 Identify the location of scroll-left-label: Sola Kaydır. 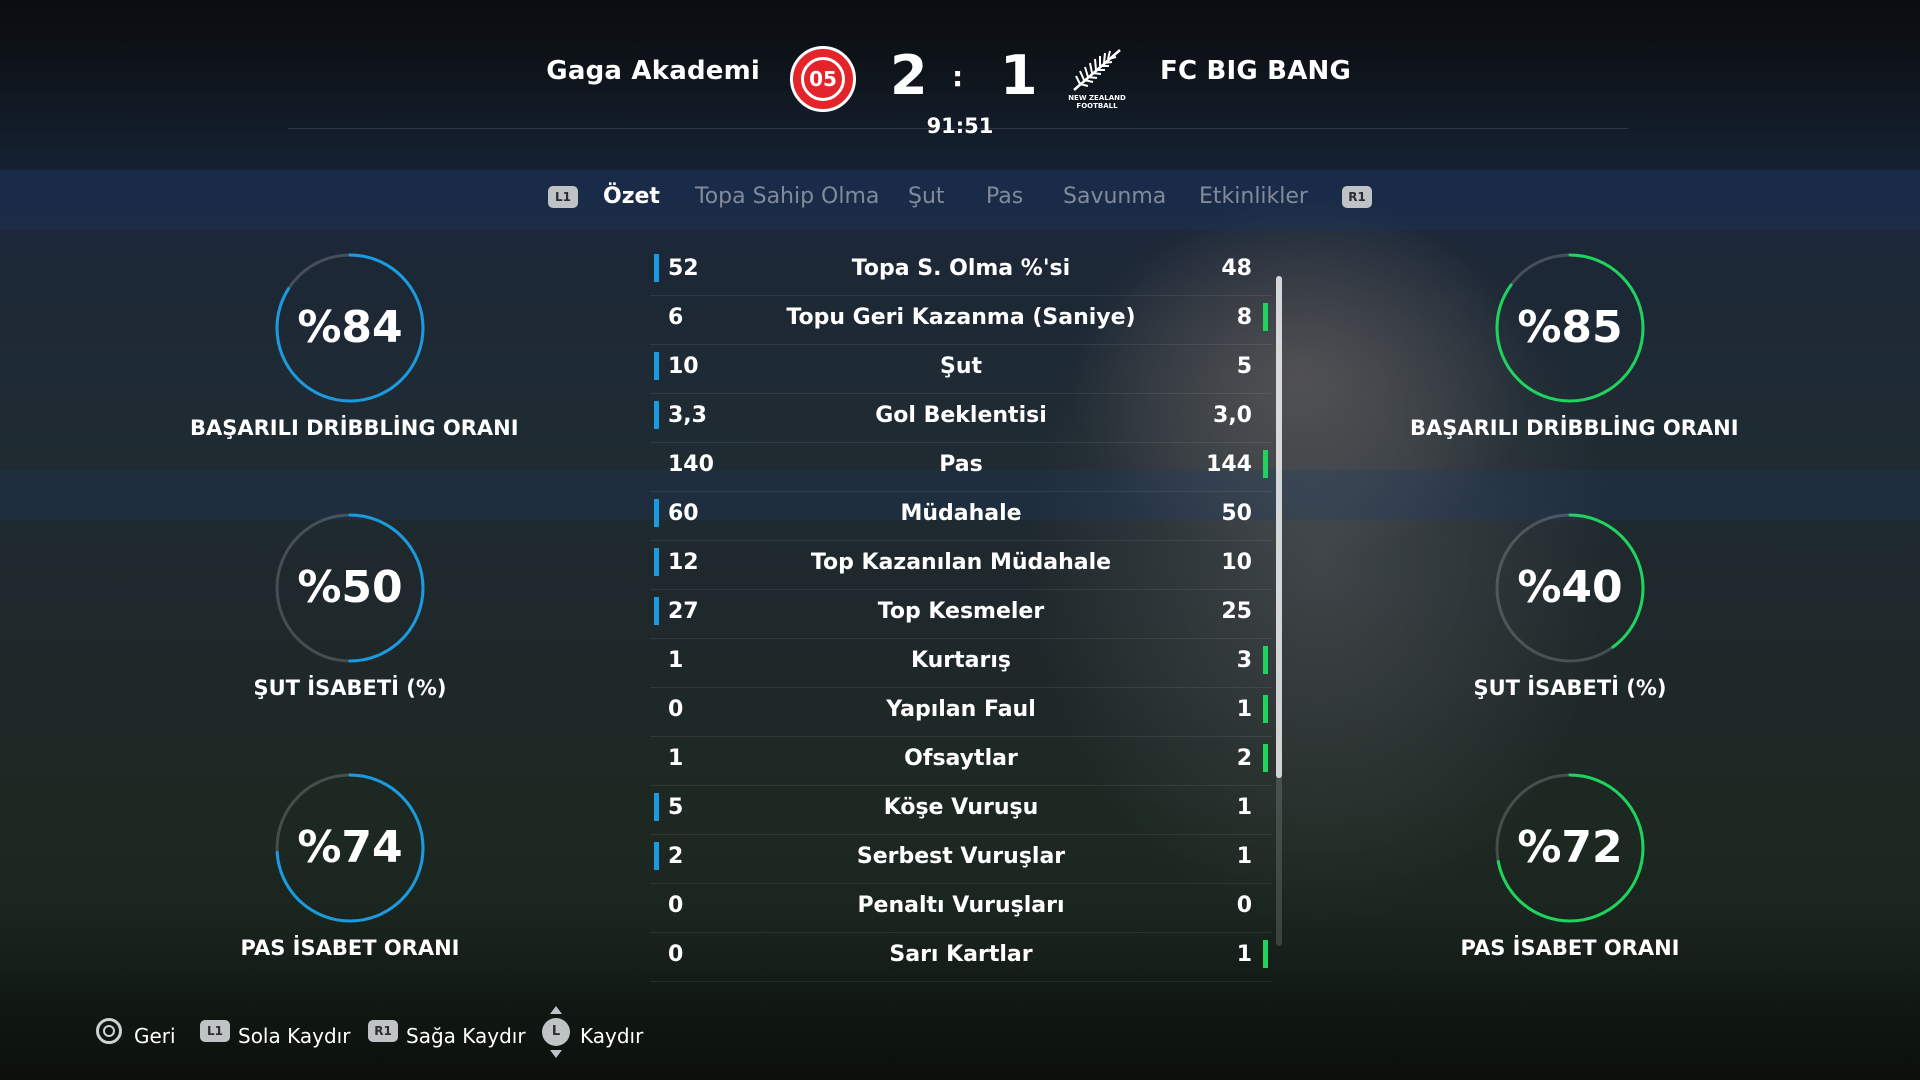
(294, 1036).